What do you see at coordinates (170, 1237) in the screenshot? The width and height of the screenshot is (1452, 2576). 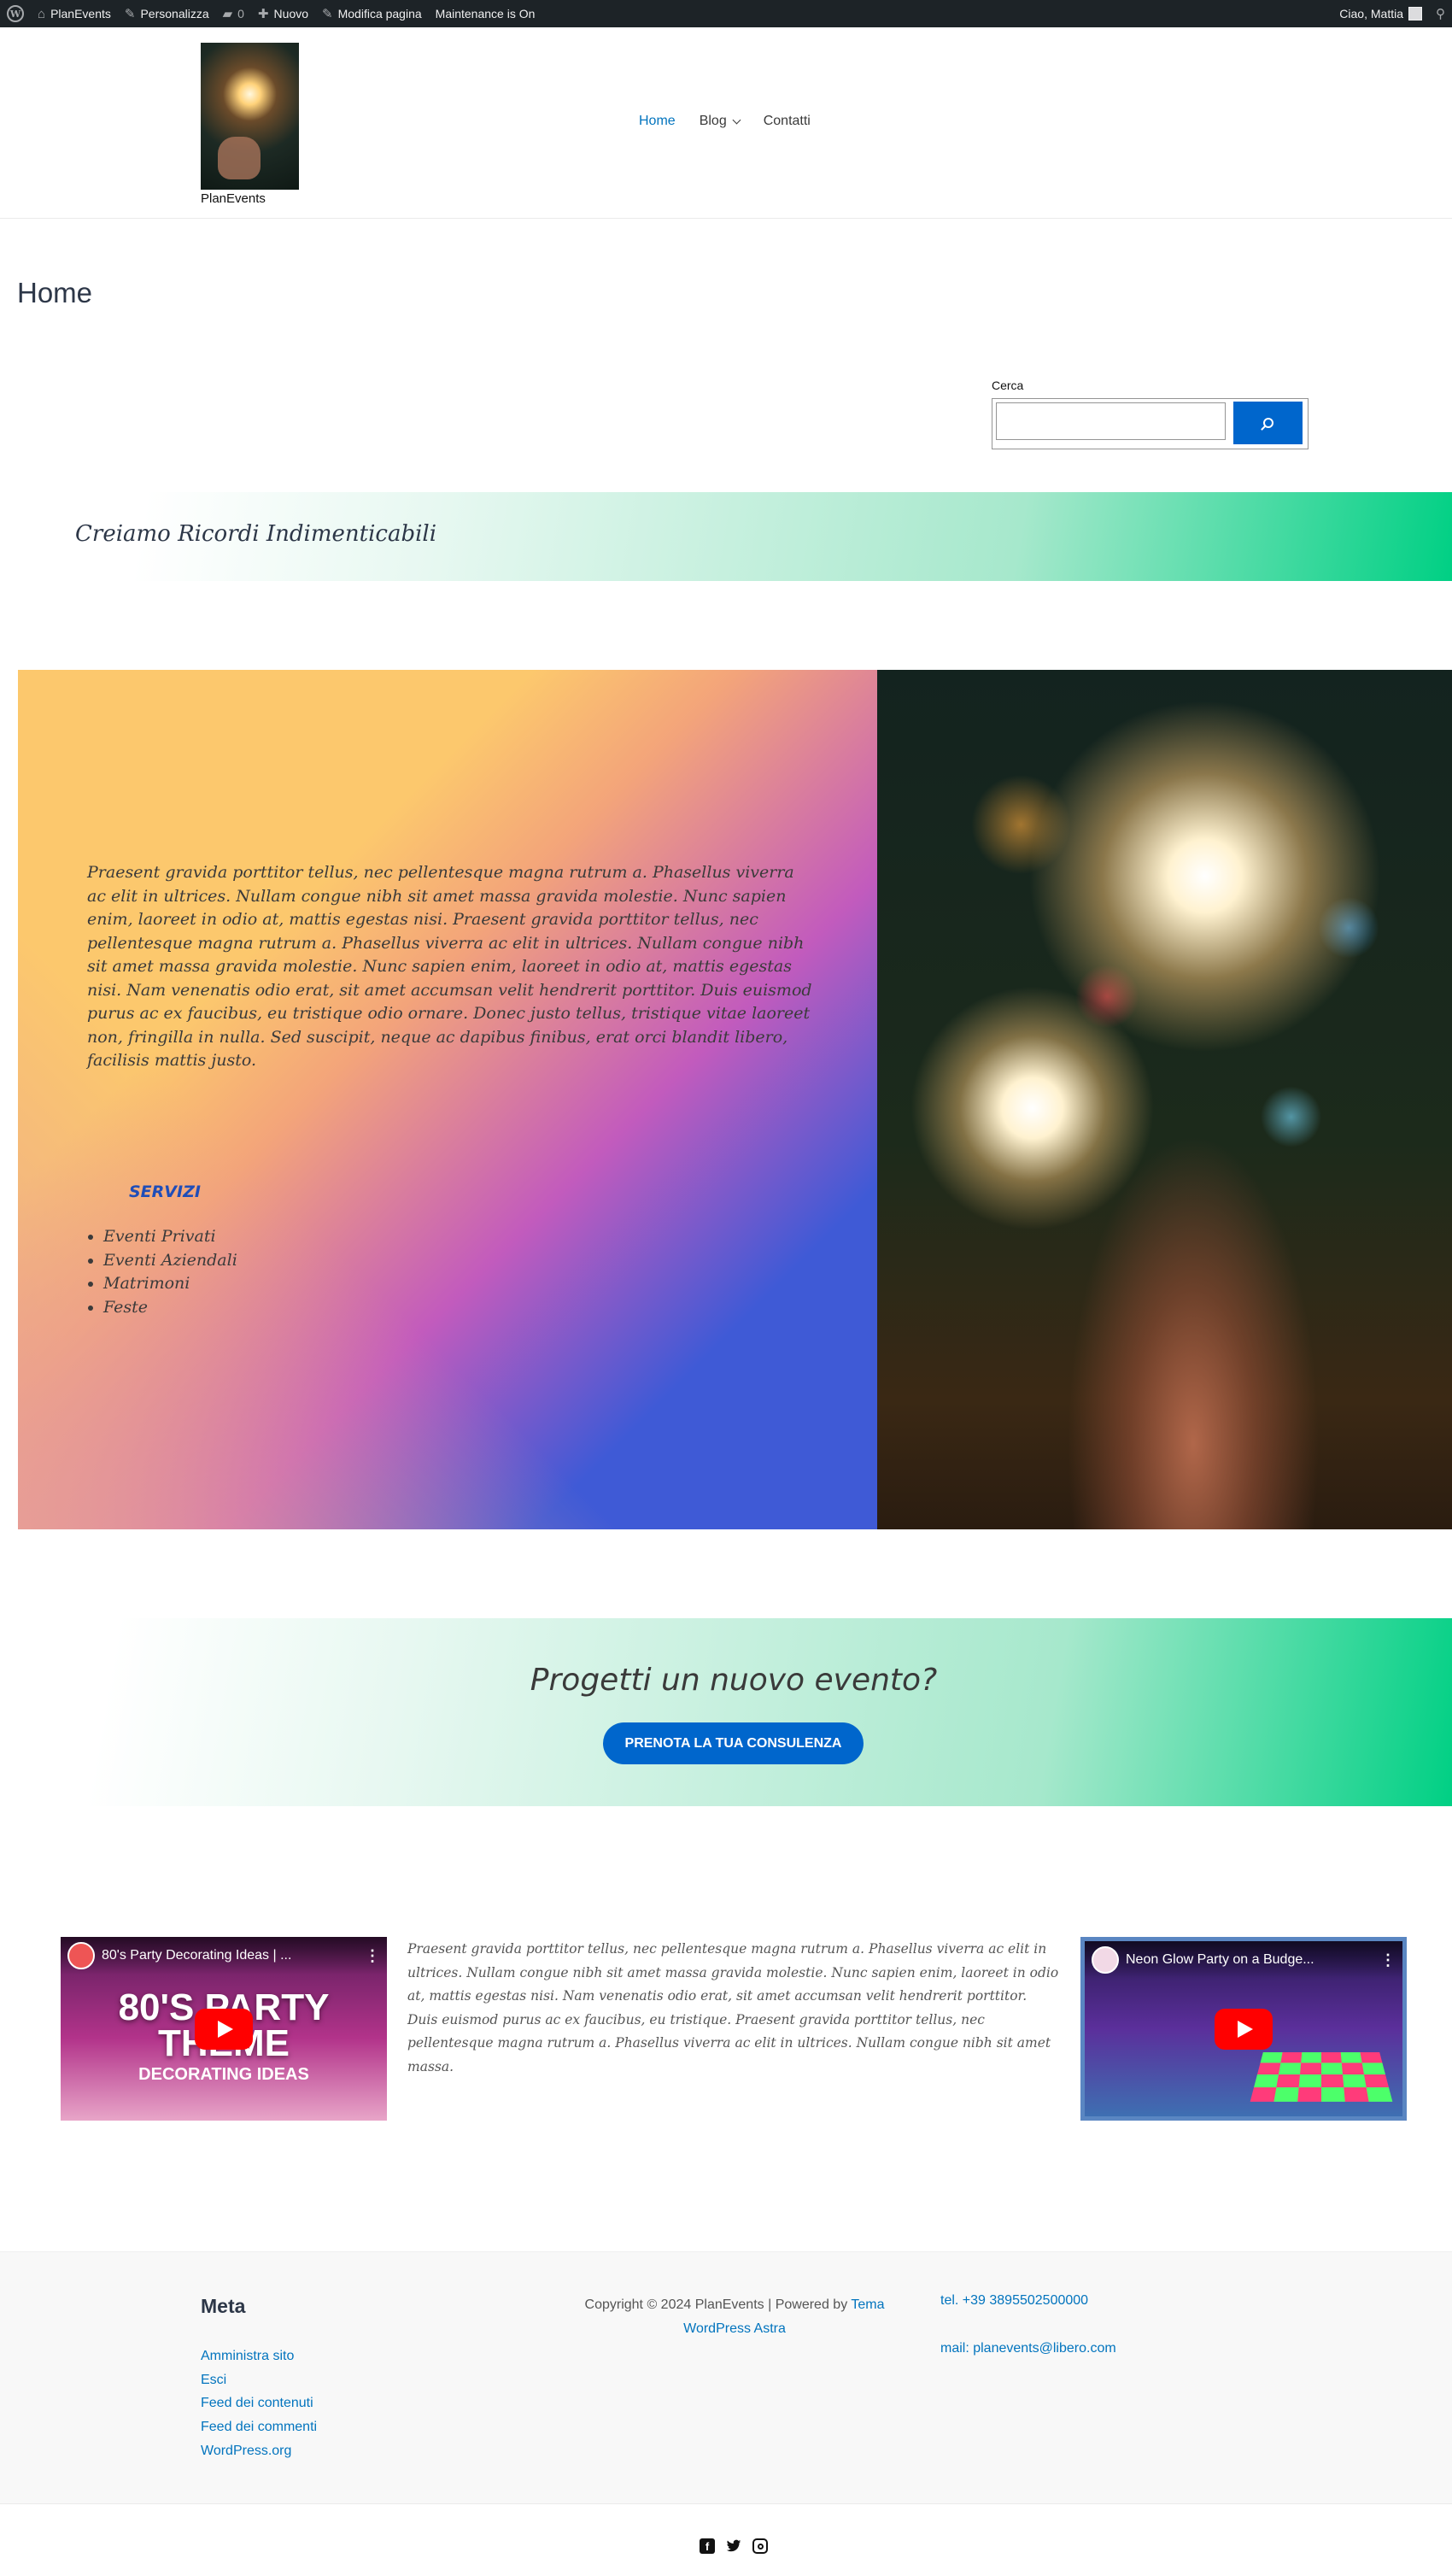 I see `list-item: Eventi Privati` at bounding box center [170, 1237].